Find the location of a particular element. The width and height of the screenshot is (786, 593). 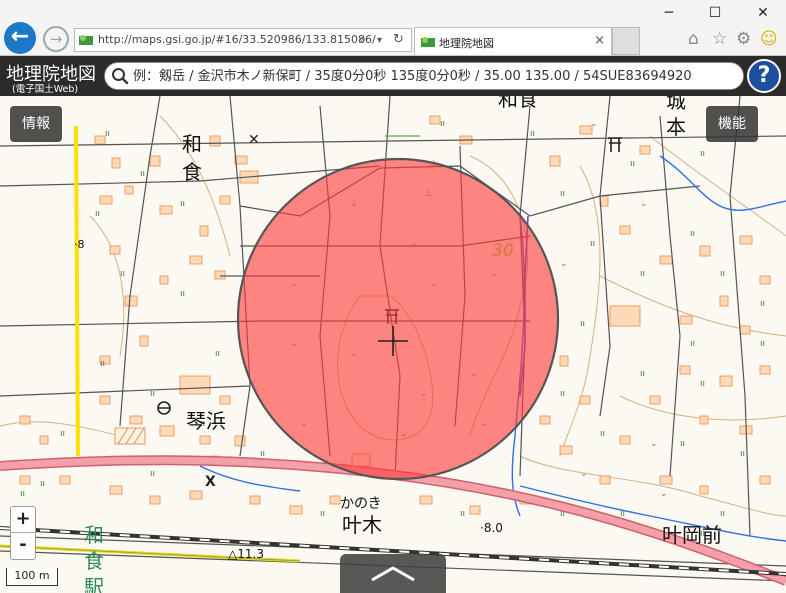

map-label-kanooka: 叶岡前 is located at coordinates (692, 535).